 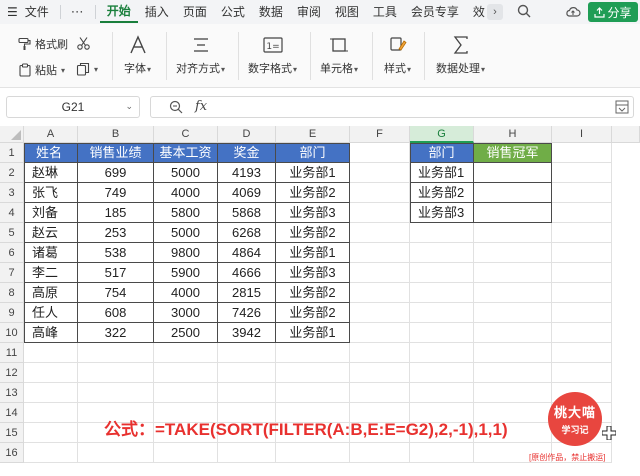 What do you see at coordinates (116, 333) in the screenshot?
I see `table1-cell: 322` at bounding box center [116, 333].